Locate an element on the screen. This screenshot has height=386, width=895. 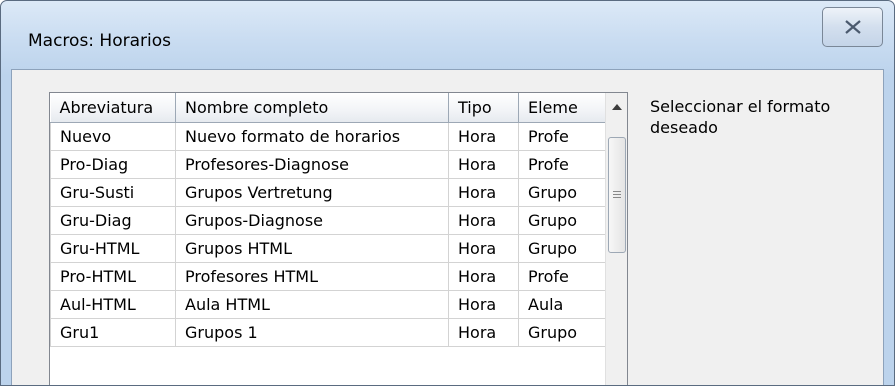
cell-nombre: Profesores-Diagnose is located at coordinates (312, 164).